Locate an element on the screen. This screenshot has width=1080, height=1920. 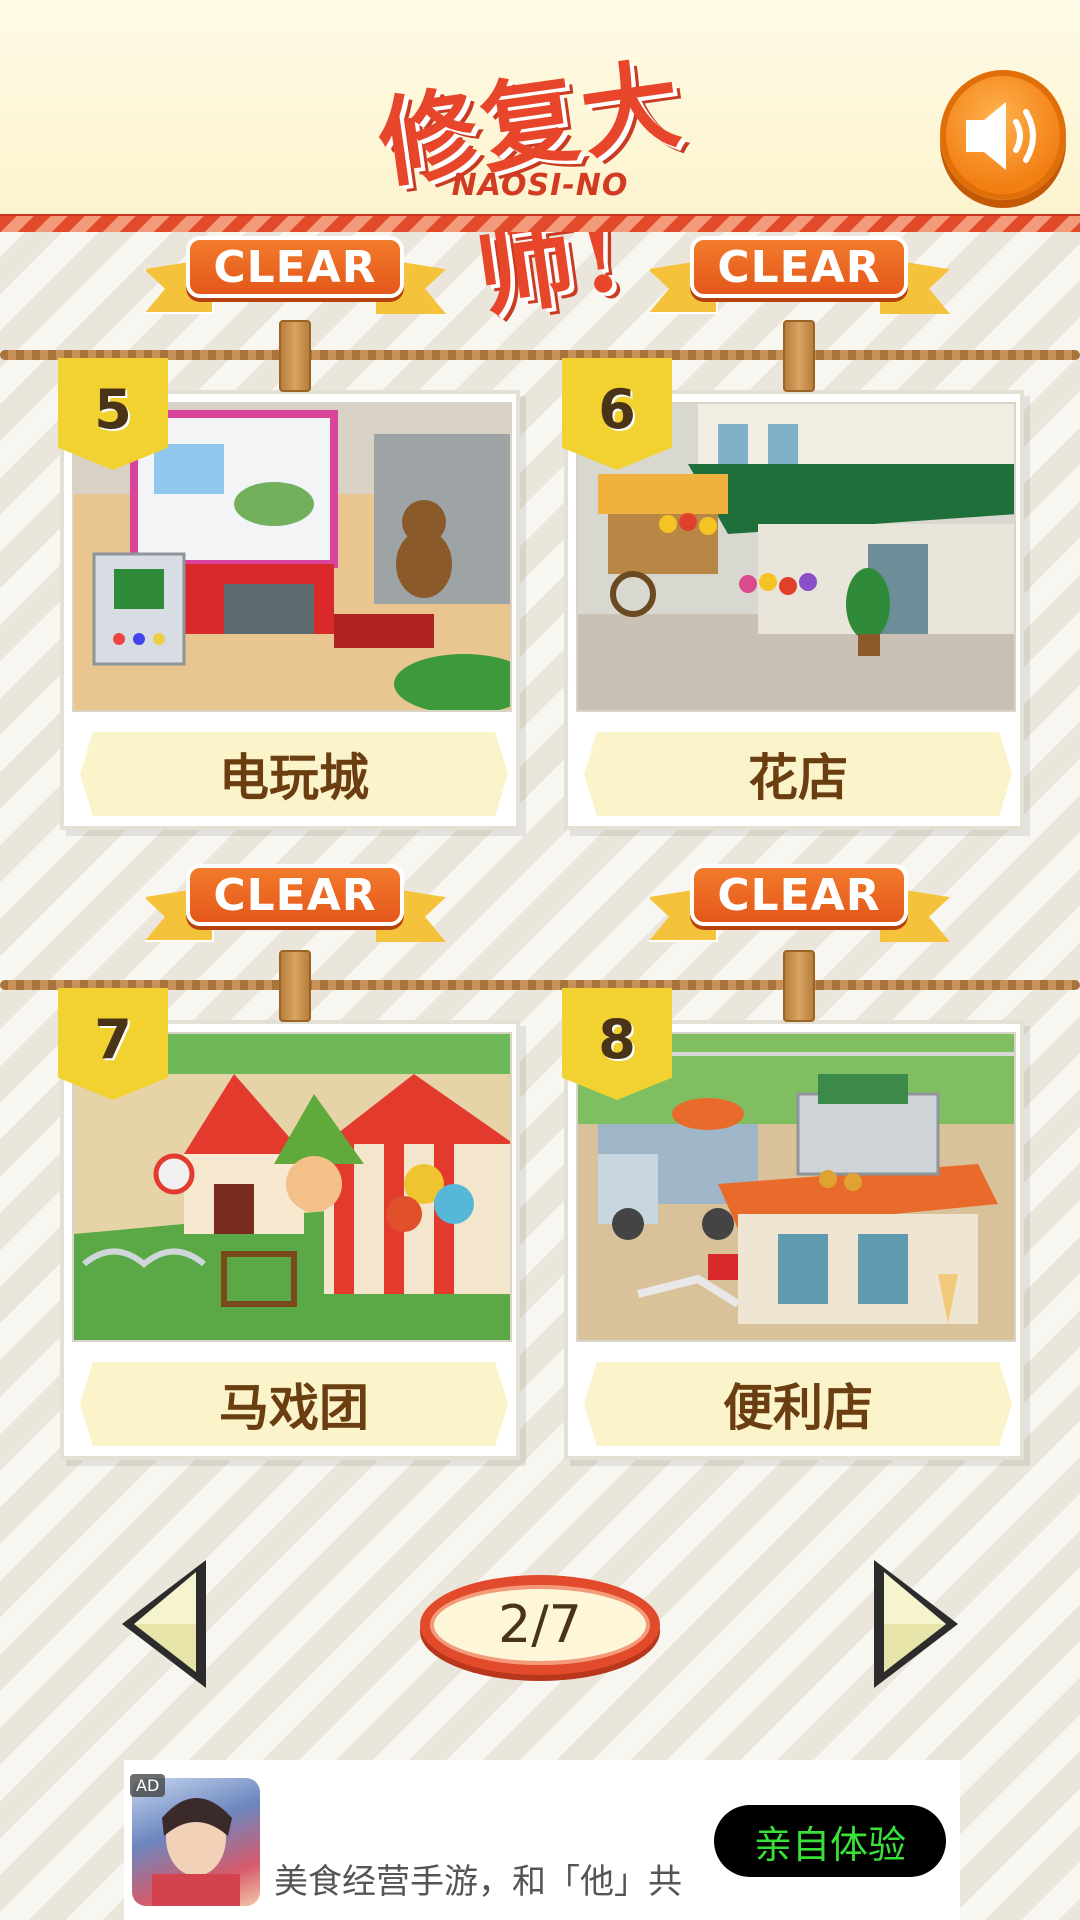
level-number-flag: 7 is located at coordinates (113, 1044).